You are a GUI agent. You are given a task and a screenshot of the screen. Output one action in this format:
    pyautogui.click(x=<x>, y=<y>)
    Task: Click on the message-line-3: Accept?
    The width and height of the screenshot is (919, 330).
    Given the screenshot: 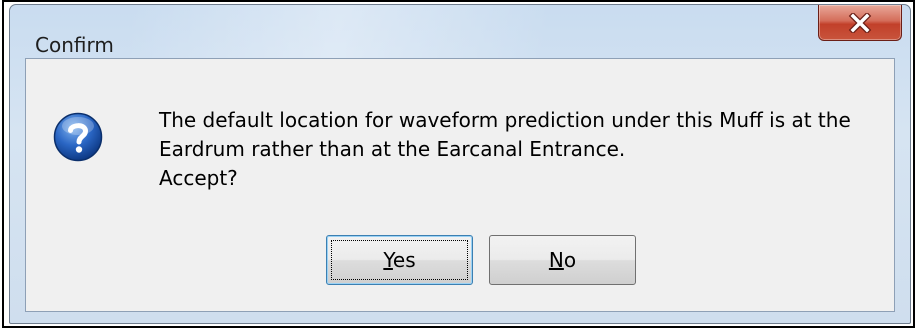 What is the action you would take?
    pyautogui.click(x=198, y=178)
    